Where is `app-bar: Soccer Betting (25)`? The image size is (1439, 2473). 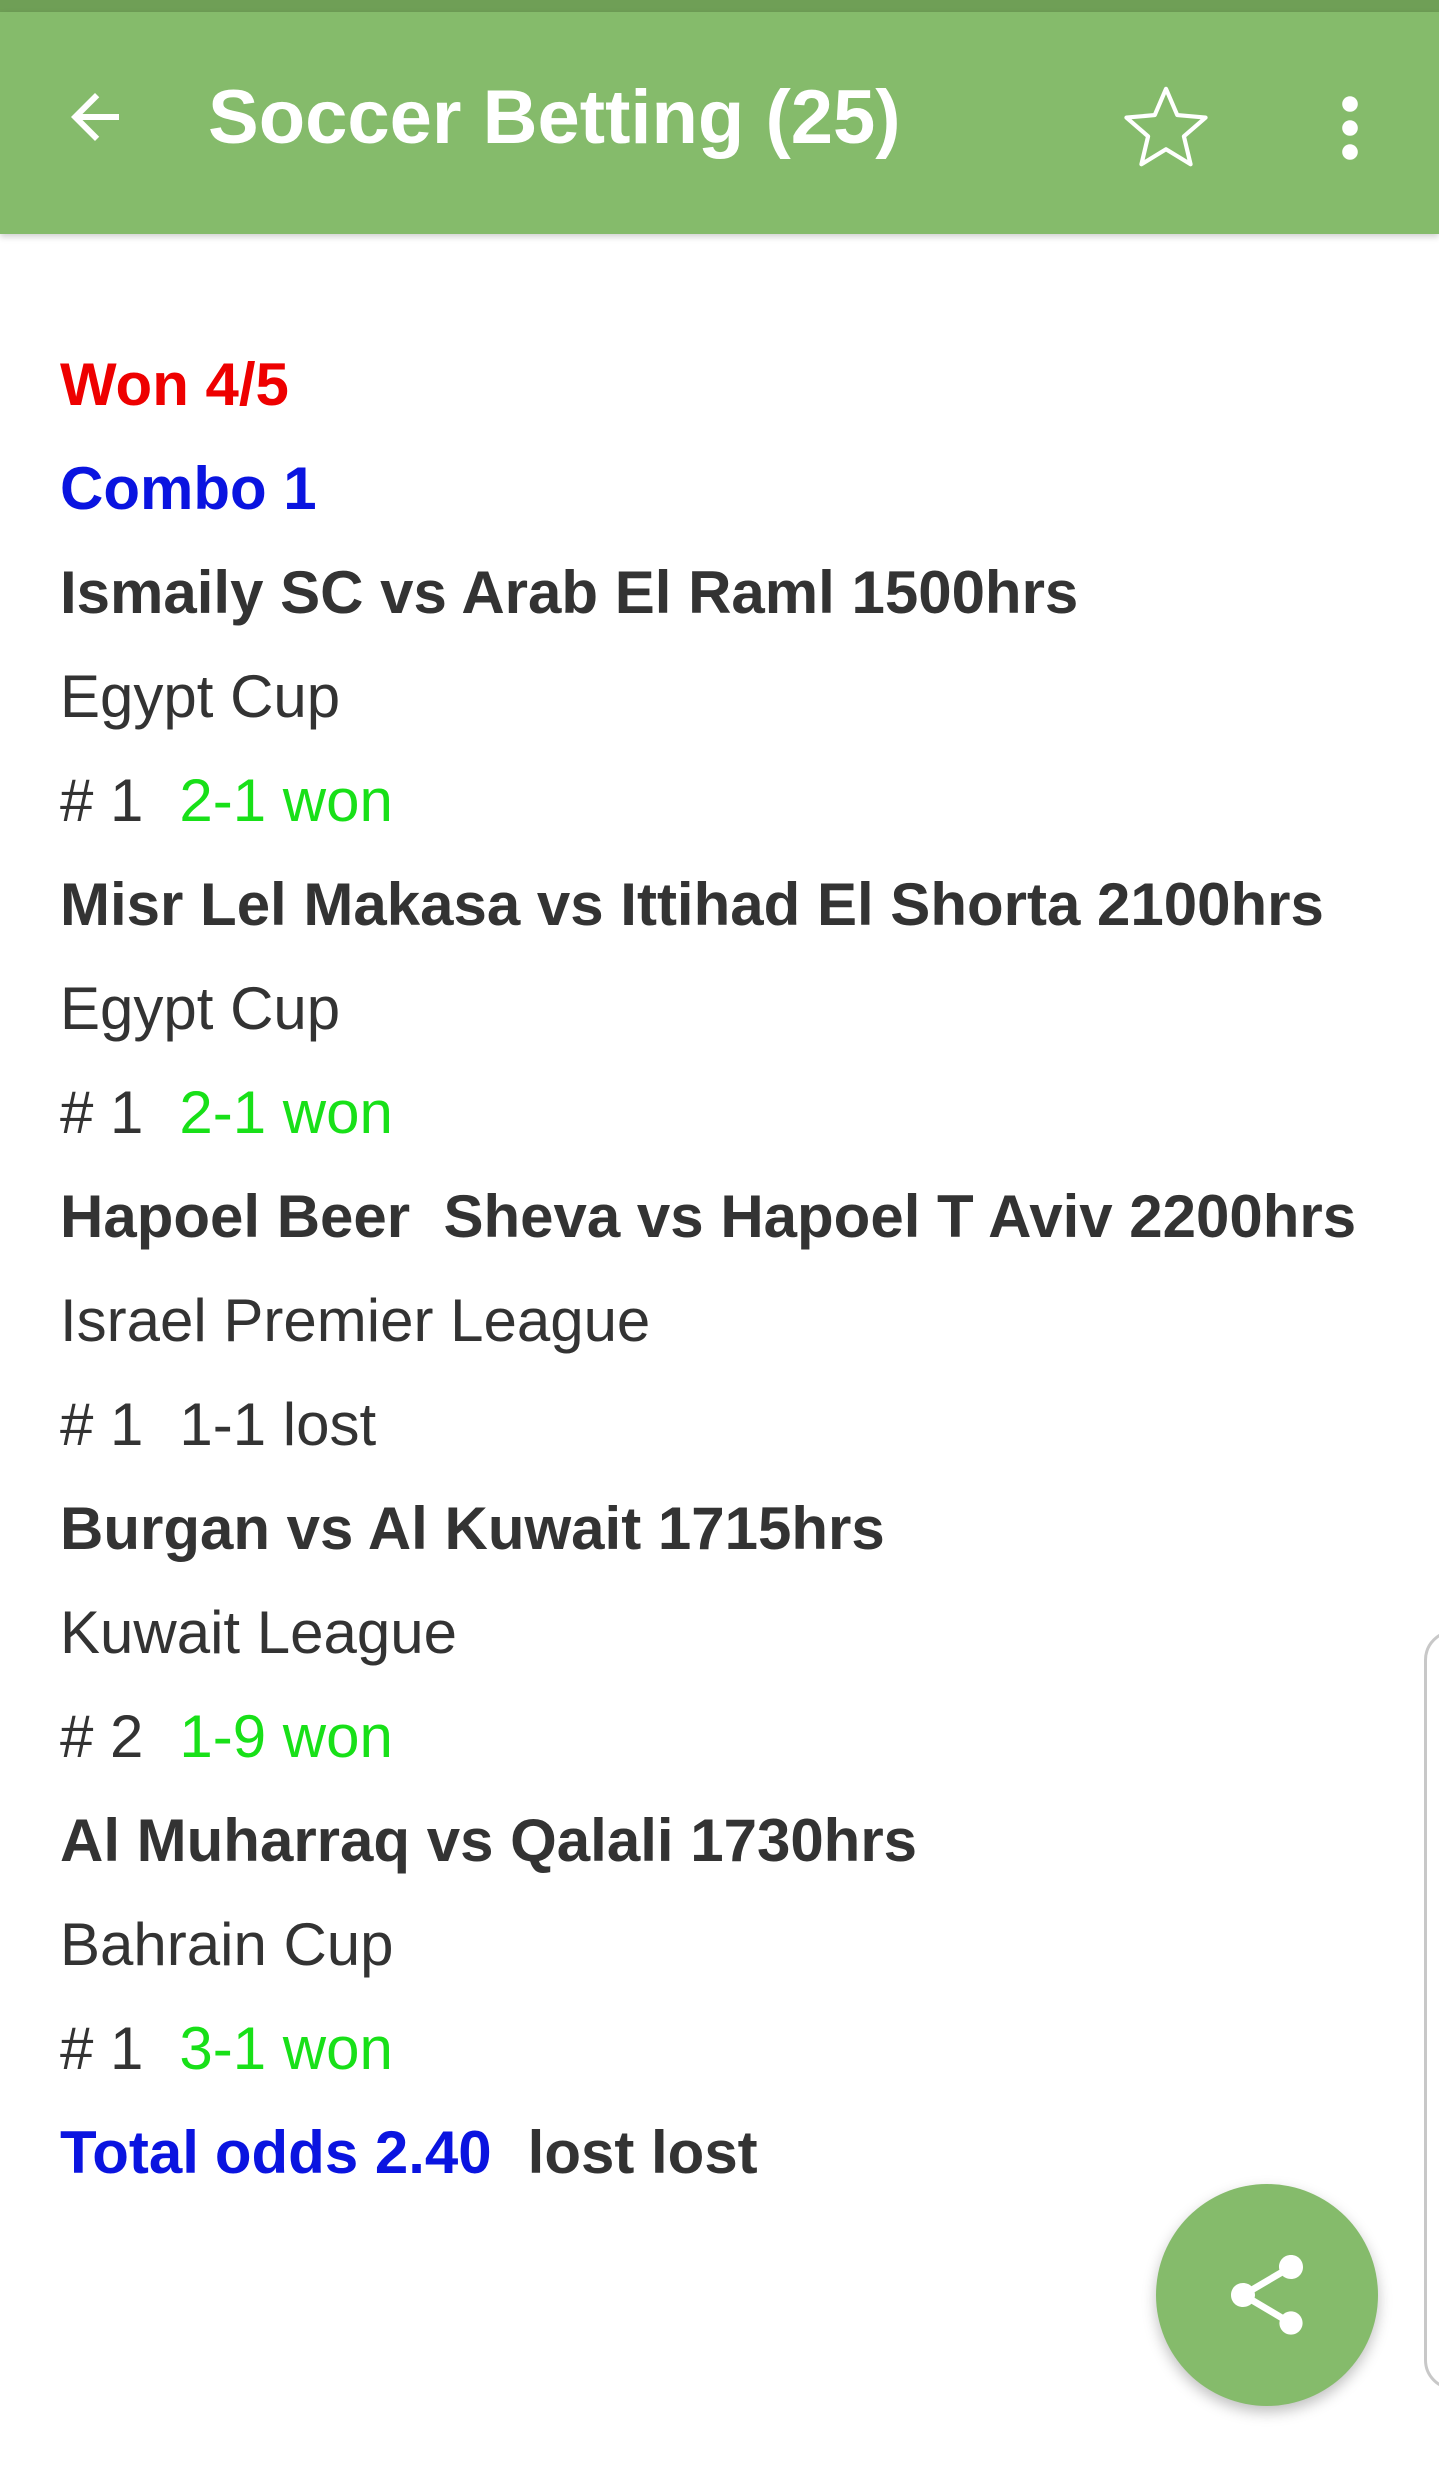 app-bar: Soccer Betting (25) is located at coordinates (719, 123).